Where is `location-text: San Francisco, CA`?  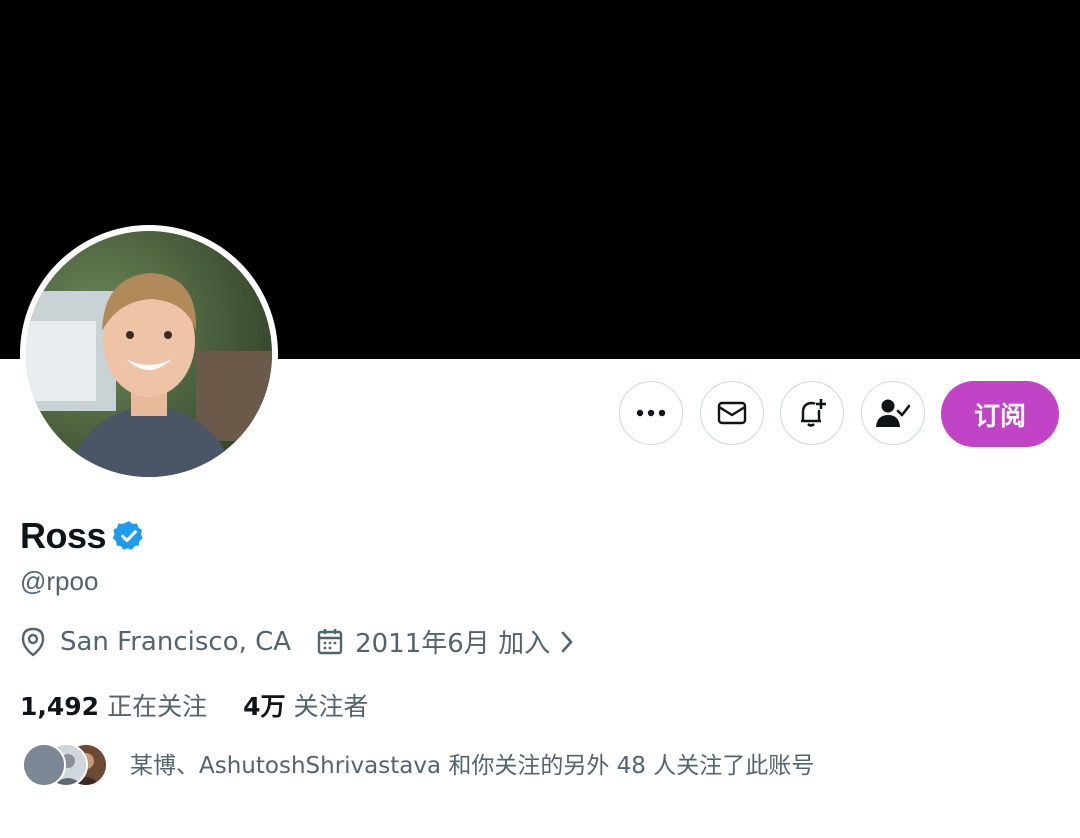 location-text: San Francisco, CA is located at coordinates (176, 641).